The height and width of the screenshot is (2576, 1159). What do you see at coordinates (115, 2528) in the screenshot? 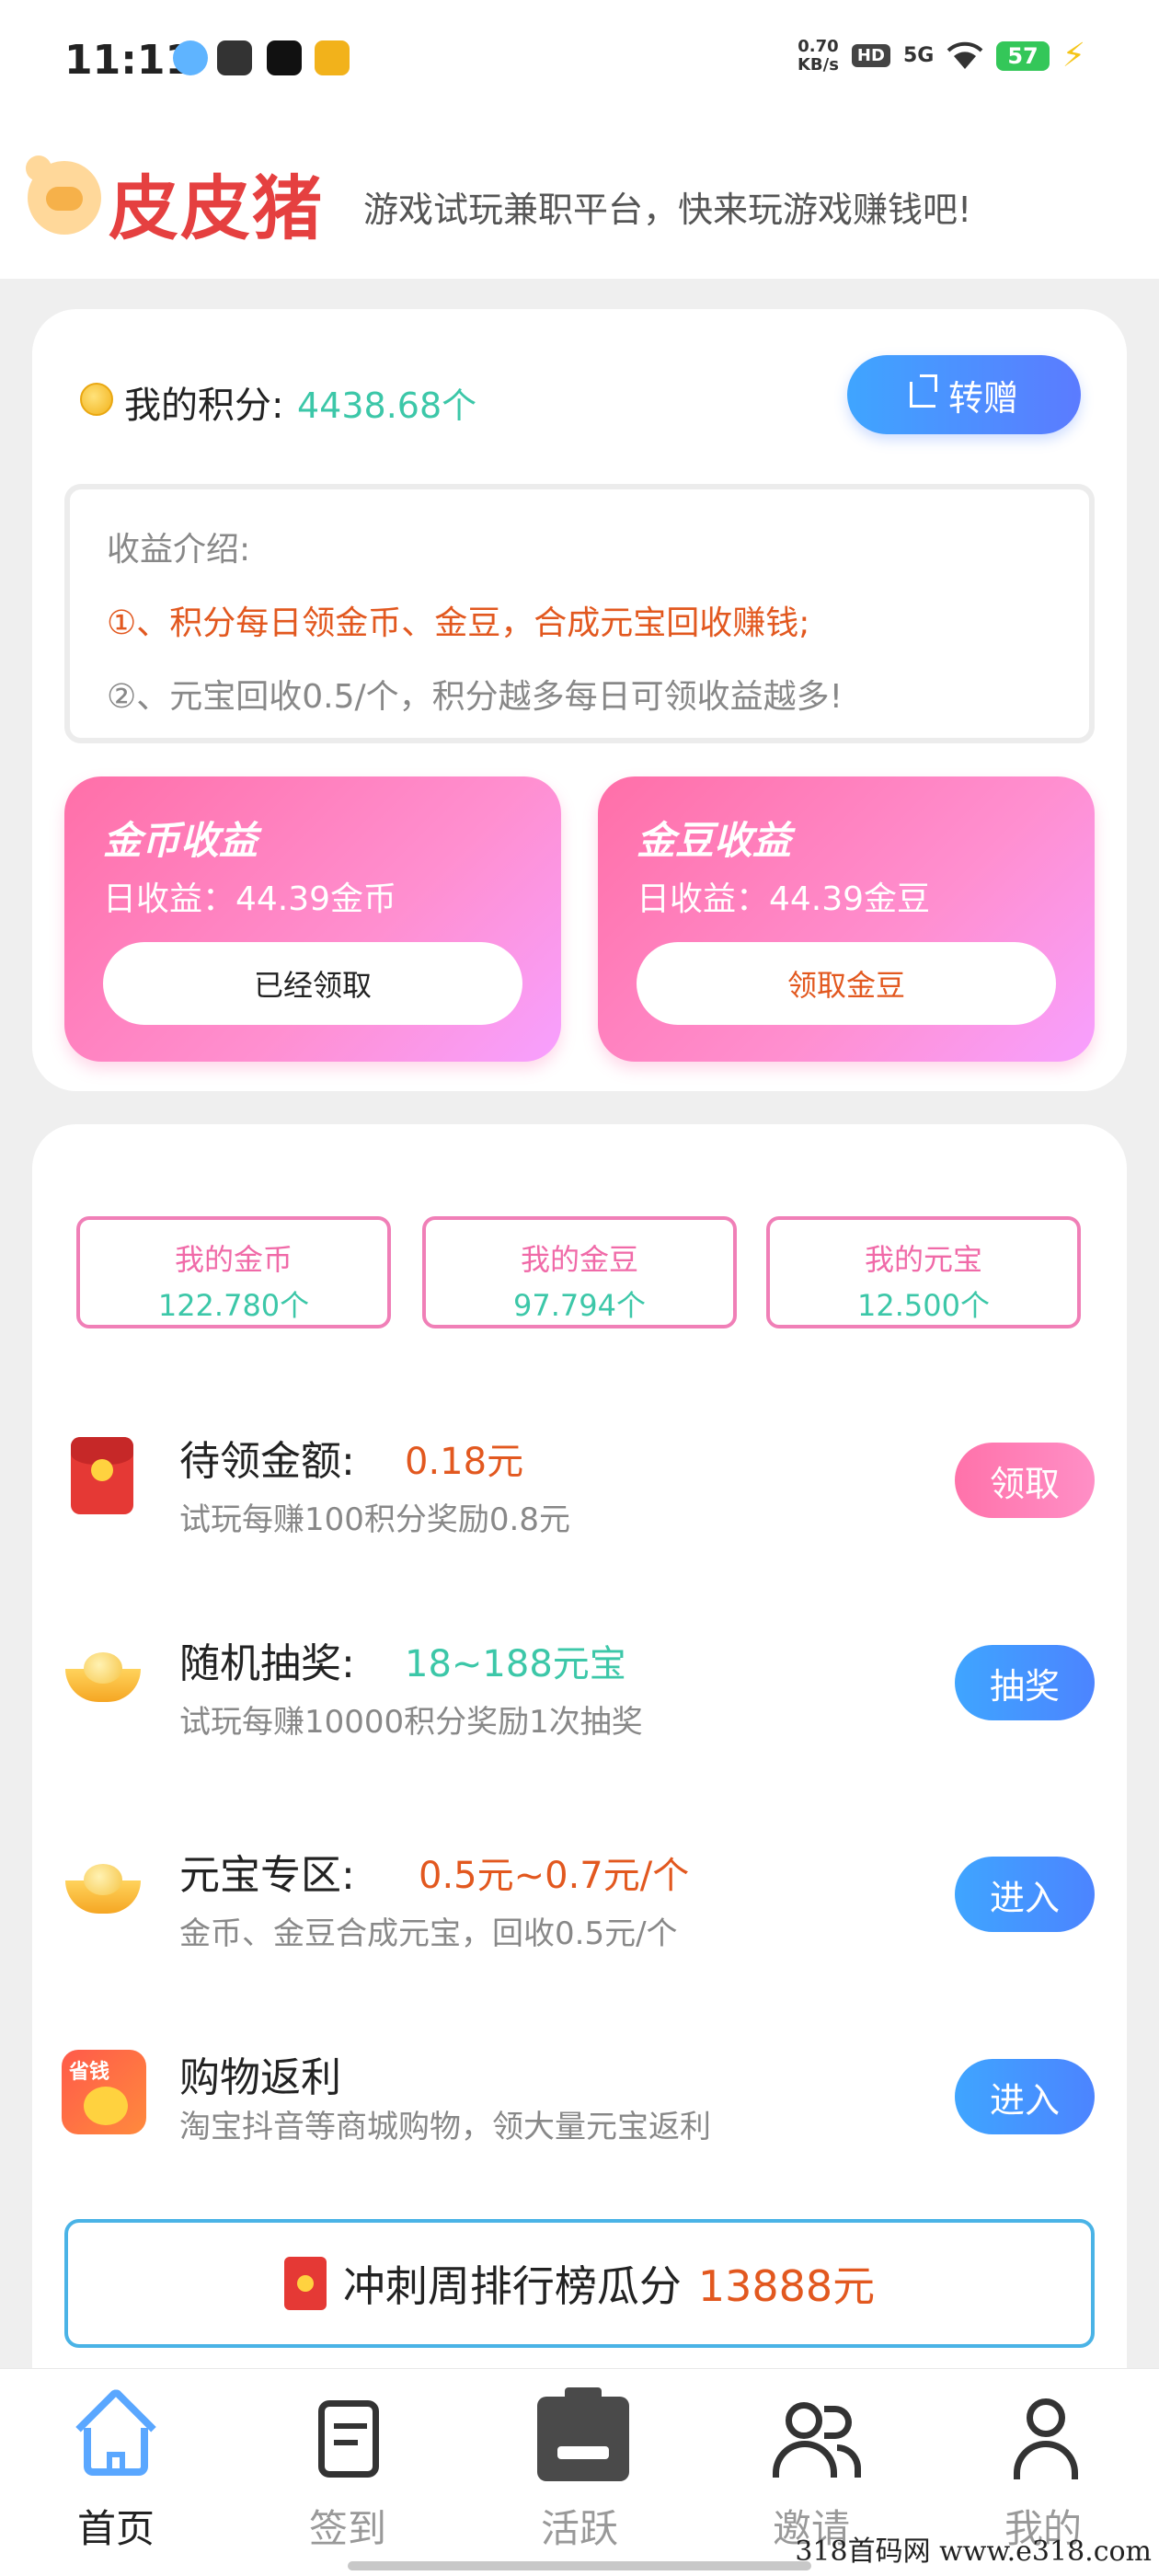
I see `nav-label: 首页` at bounding box center [115, 2528].